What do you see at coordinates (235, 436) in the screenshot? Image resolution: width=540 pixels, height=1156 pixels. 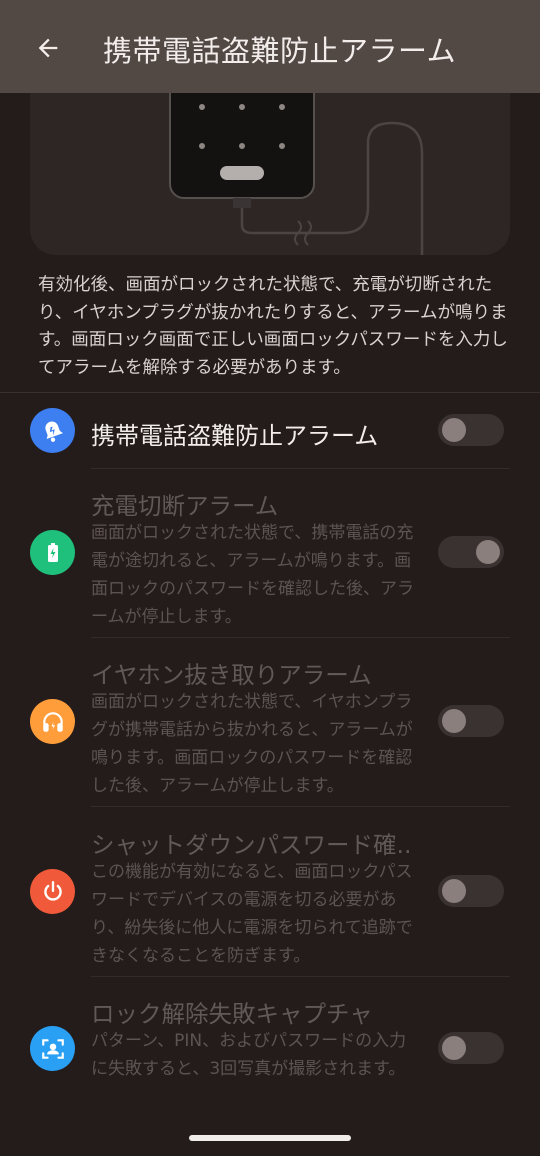 I see `main-alarm-title: 携帯電話盗難防止アラーム` at bounding box center [235, 436].